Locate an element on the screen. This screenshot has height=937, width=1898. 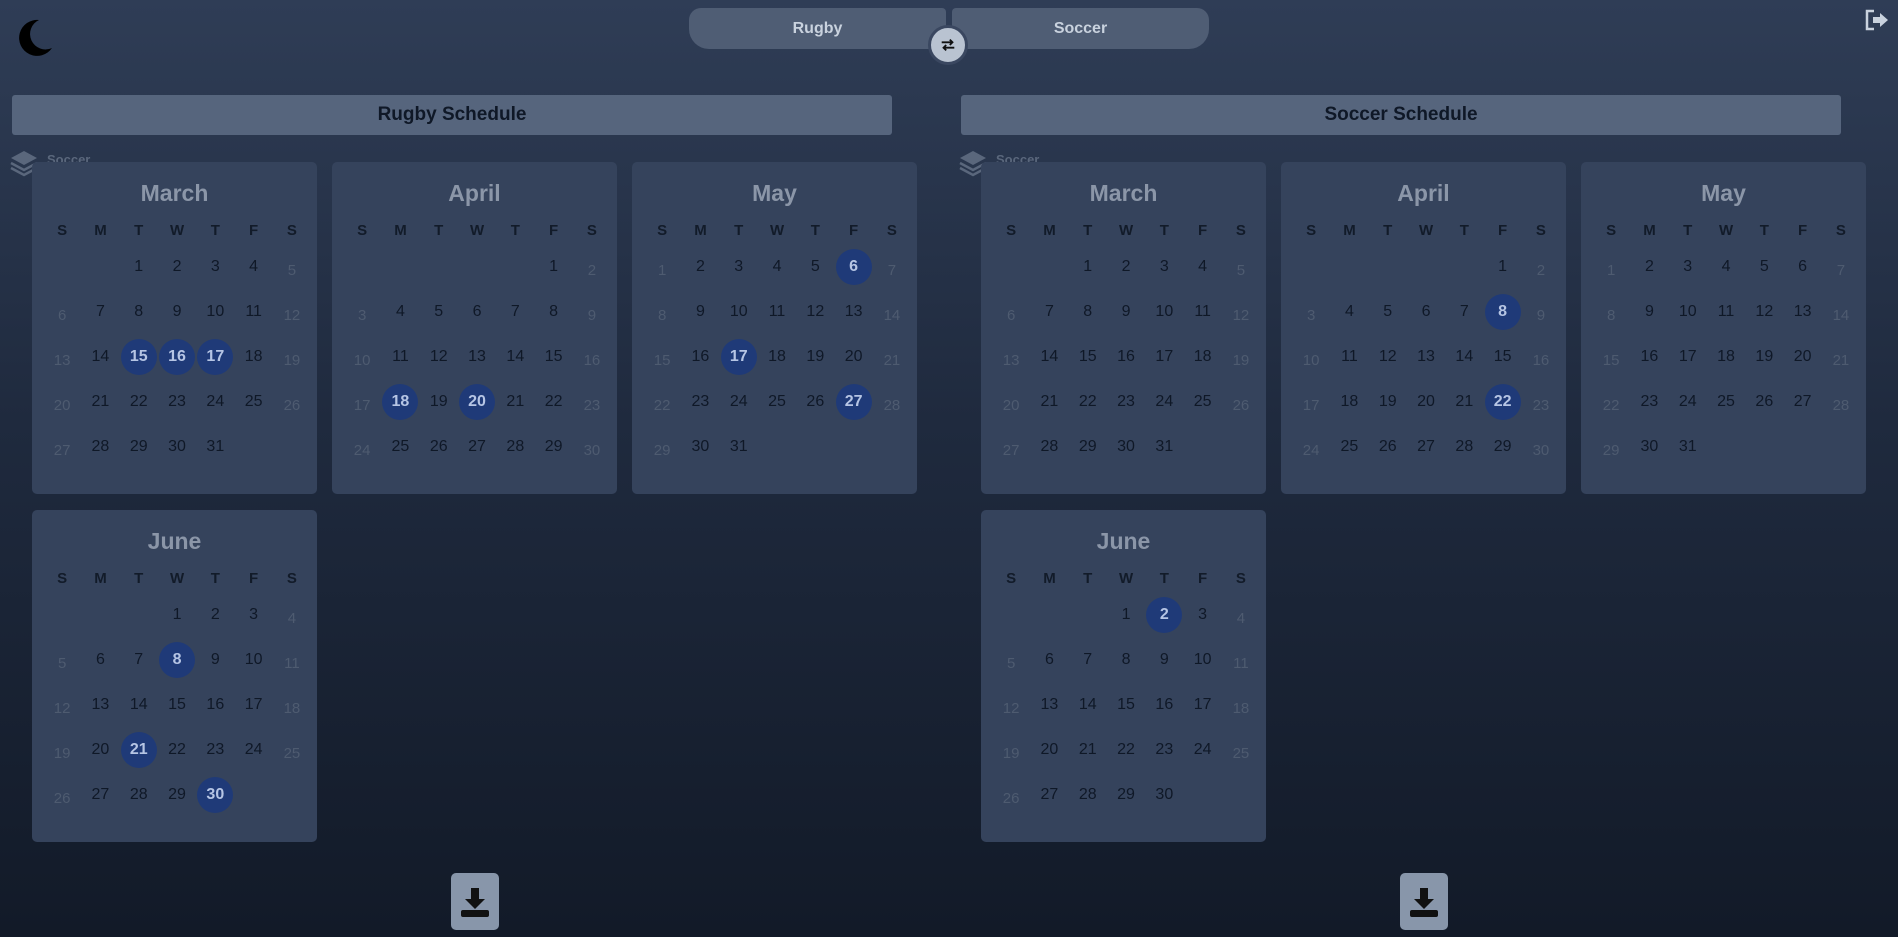
download-button-soccer is located at coordinates (1424, 901).